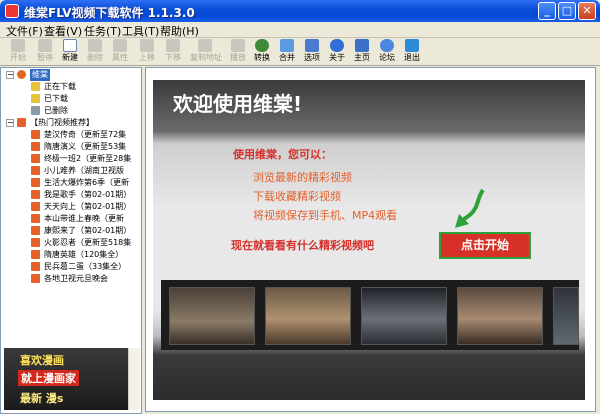  I want to click on menu-tools: 工具(T), so click(140, 31).